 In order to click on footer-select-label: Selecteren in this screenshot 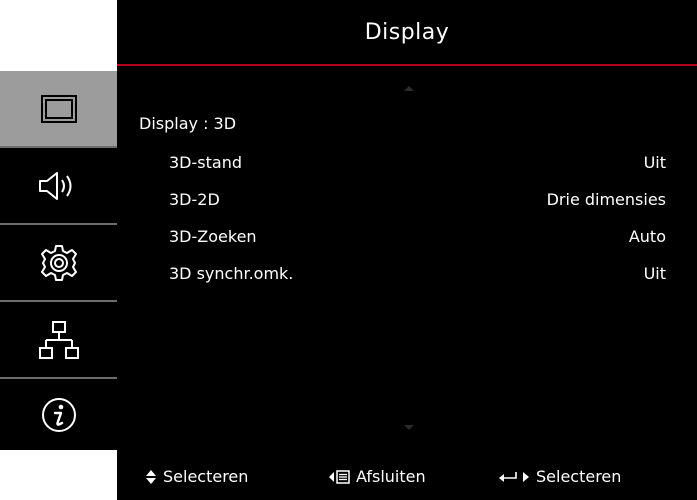, I will do `click(206, 476)`.